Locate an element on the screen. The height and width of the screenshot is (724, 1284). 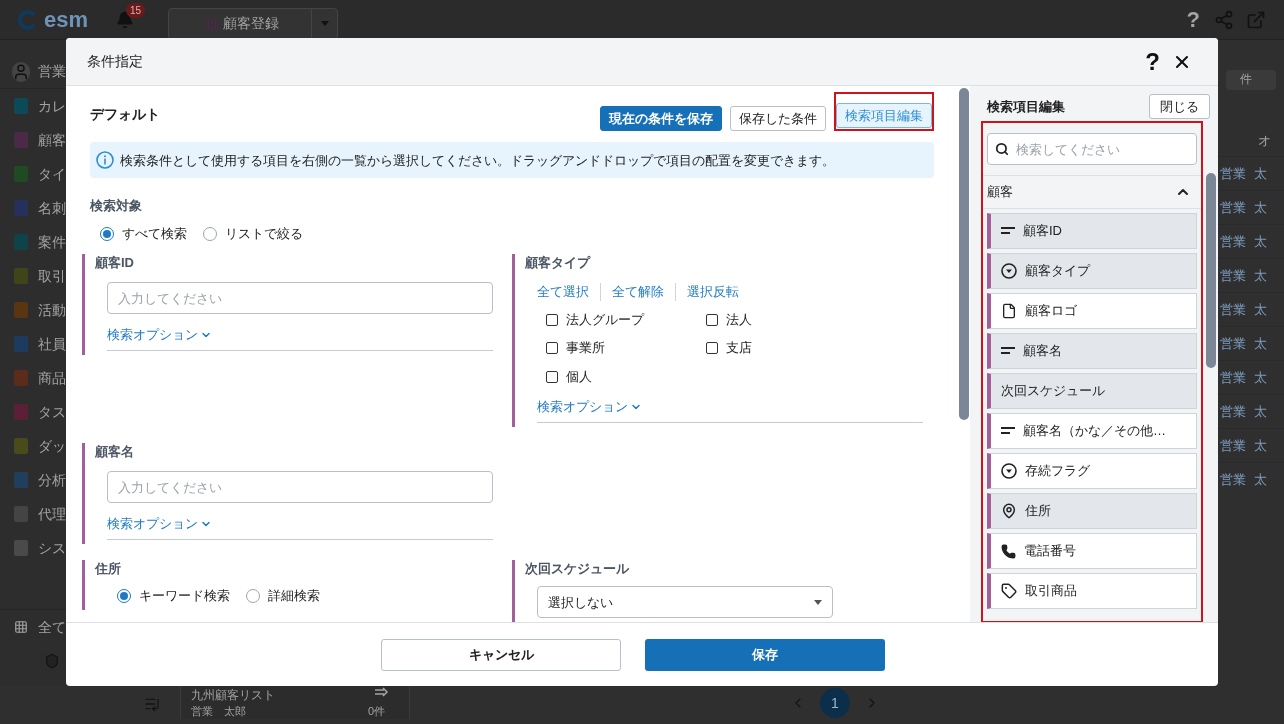
toolbar-button: 保存した条件 is located at coordinates (778, 119).